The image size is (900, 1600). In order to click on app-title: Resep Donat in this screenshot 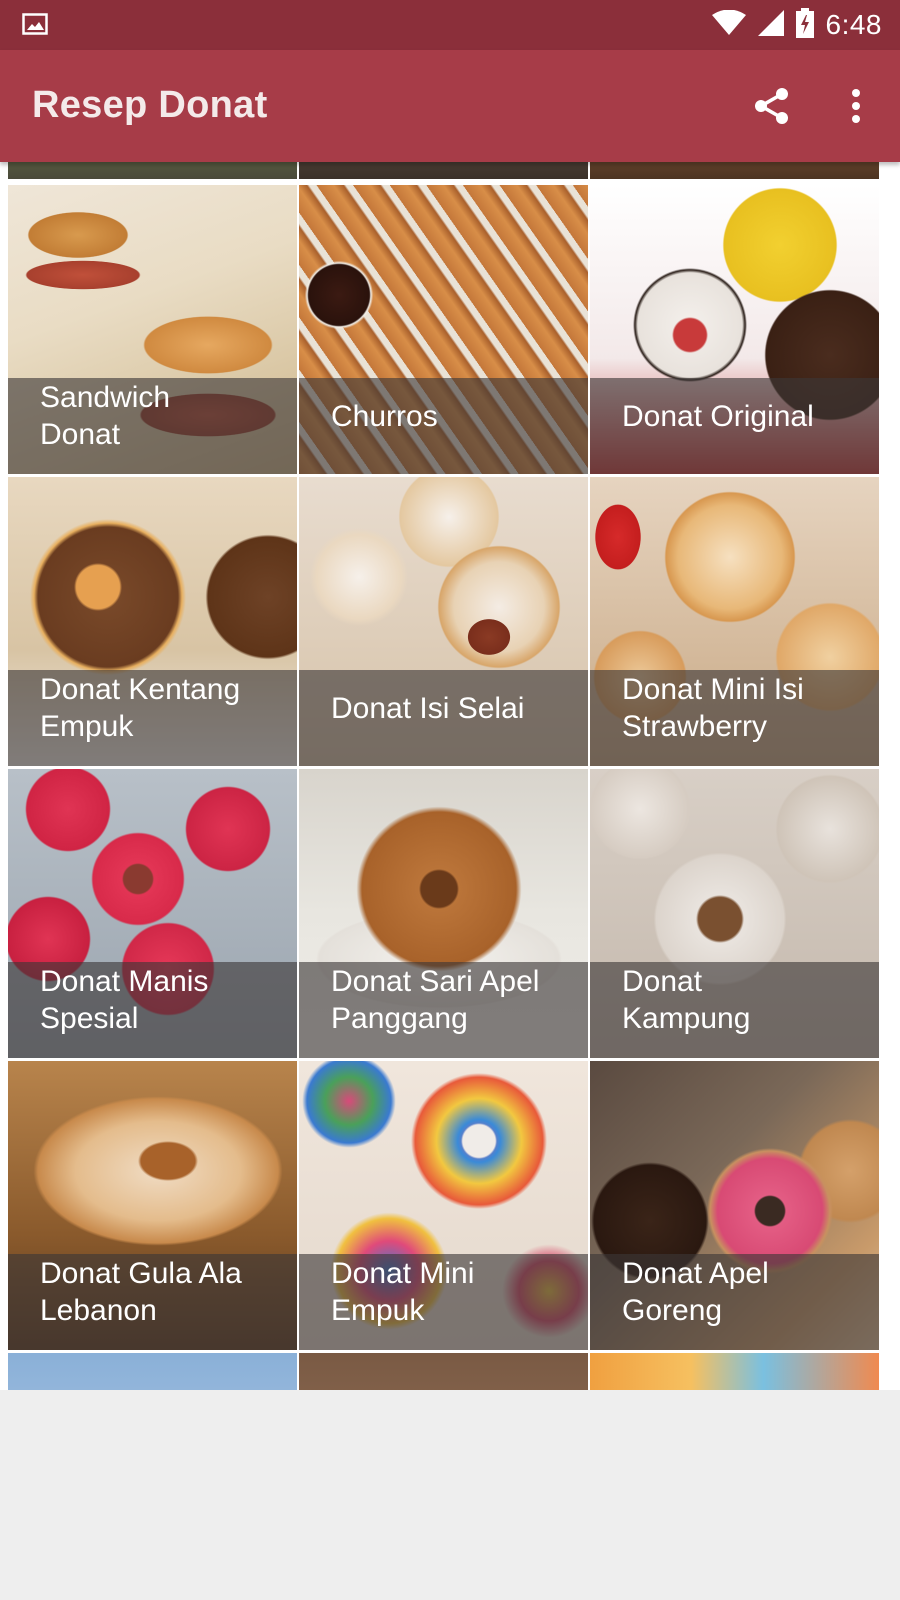, I will do `click(150, 105)`.